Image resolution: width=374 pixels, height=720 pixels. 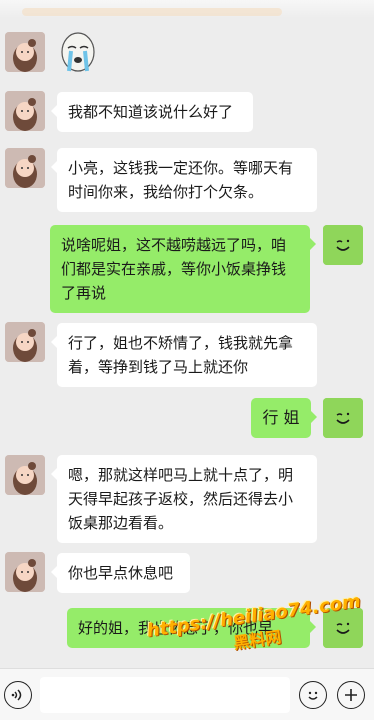 I want to click on message-bubble: 好的姐，我也休息了，你也早, so click(x=191, y=628).